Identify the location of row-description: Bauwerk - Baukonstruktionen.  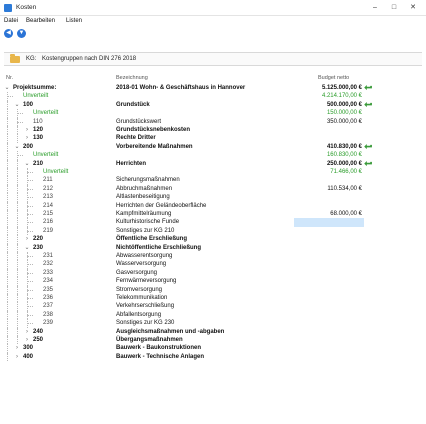
(159, 348).